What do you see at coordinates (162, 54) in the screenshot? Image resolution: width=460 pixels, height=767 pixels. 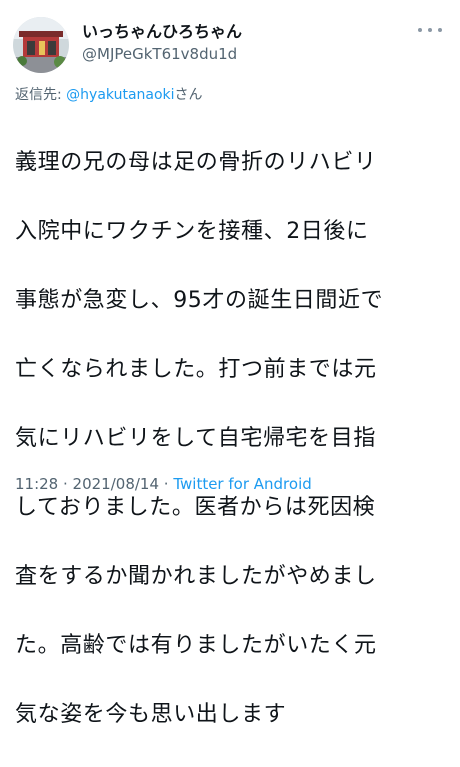 I see `user-handle: @MJPeGkT61v8du1d` at bounding box center [162, 54].